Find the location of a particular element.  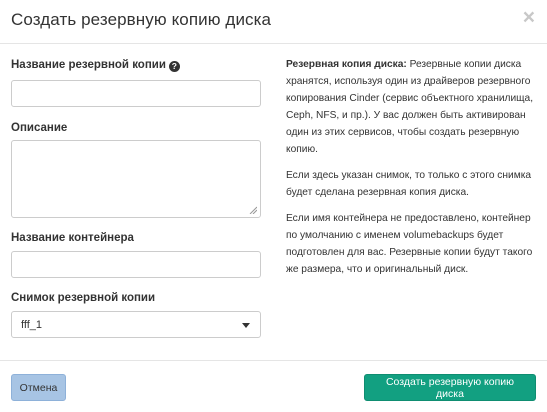

create-backup-button: Создать резервную копию диска is located at coordinates (450, 387).